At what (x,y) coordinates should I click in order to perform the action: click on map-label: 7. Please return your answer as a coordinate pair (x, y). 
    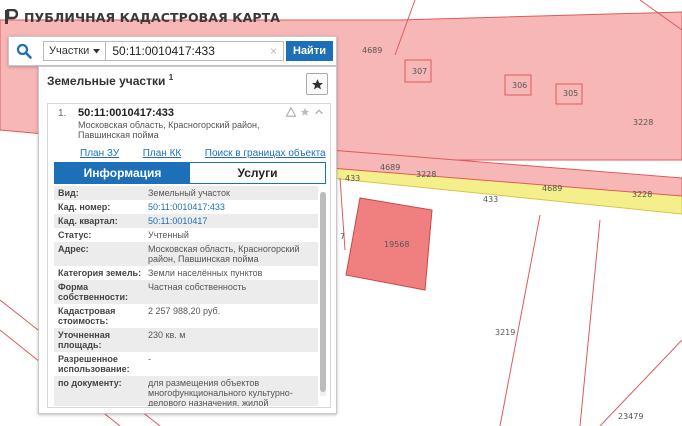
    Looking at the image, I should click on (343, 236).